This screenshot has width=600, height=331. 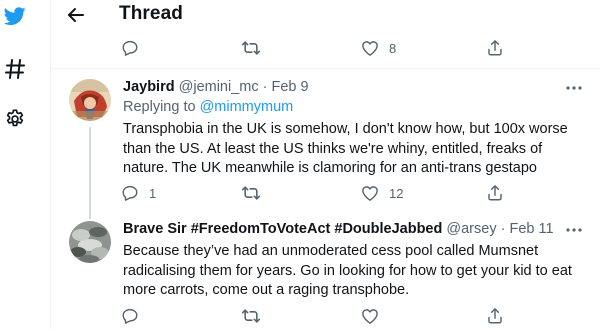 I want to click on reply-count: 1, so click(x=153, y=193).